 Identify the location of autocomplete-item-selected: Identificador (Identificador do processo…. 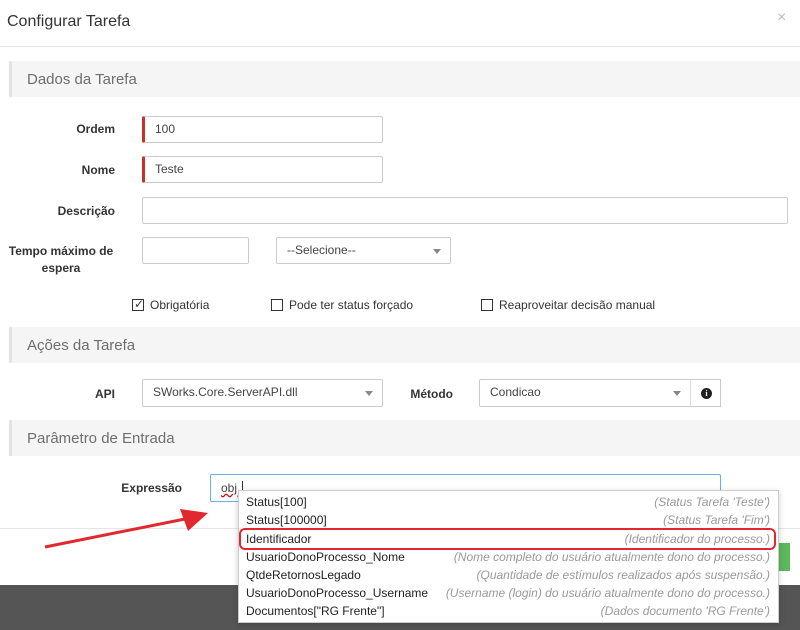
(507, 539).